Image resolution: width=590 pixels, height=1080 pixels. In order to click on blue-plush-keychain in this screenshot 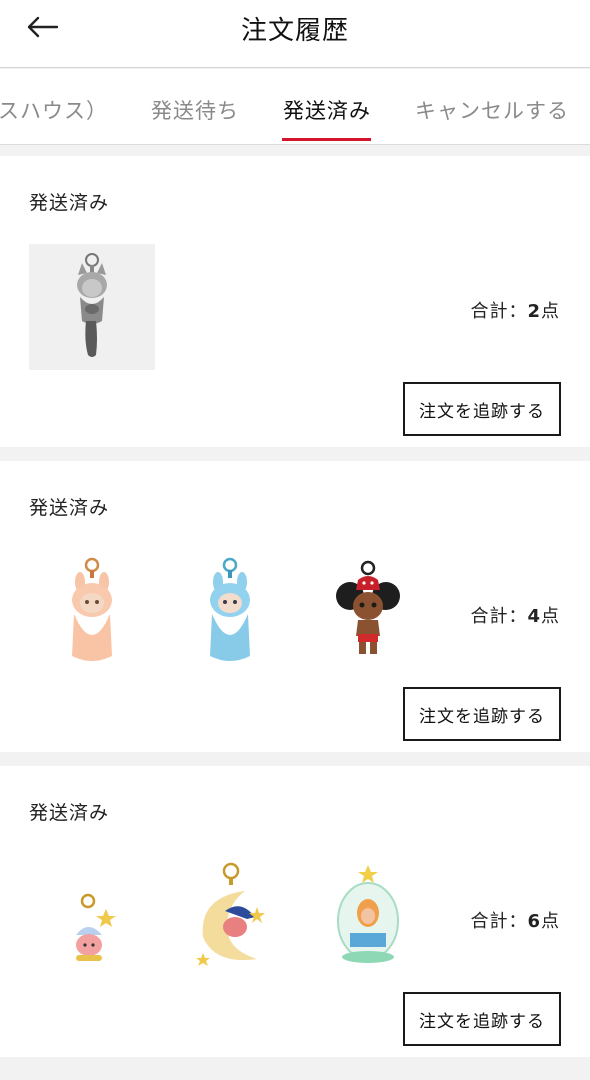, I will do `click(230, 609)`.